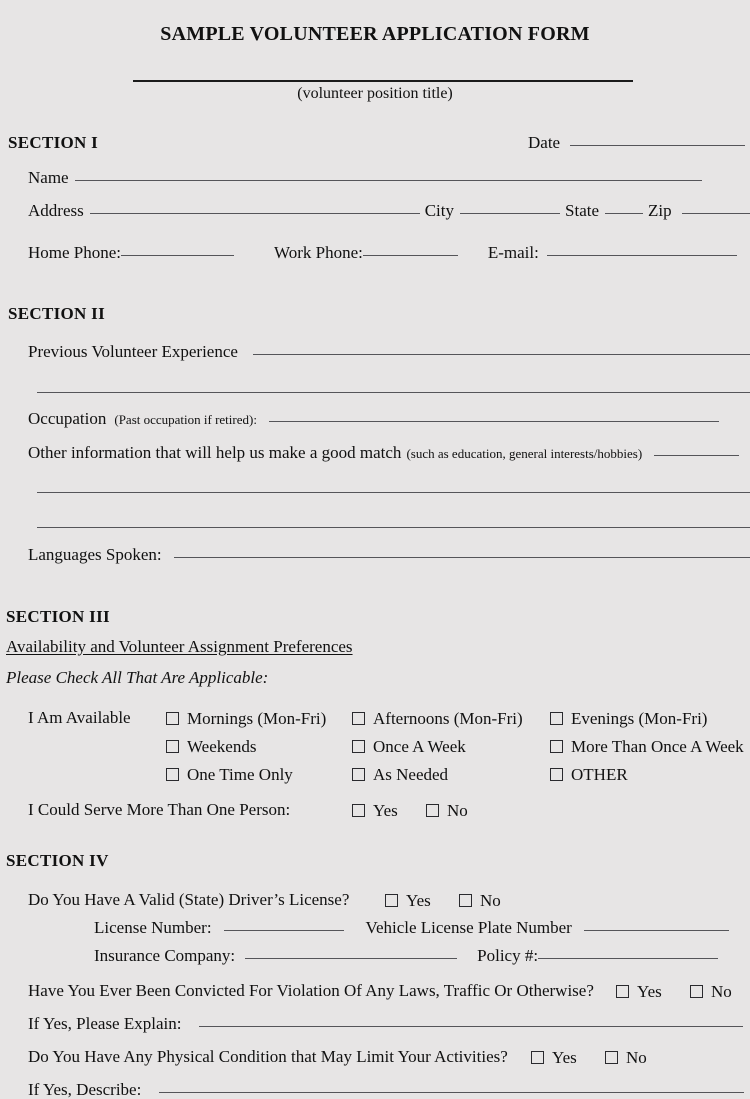 Image resolution: width=750 pixels, height=1099 pixels. What do you see at coordinates (393, 527) in the screenshot?
I see `other-information-input-rule-line3` at bounding box center [393, 527].